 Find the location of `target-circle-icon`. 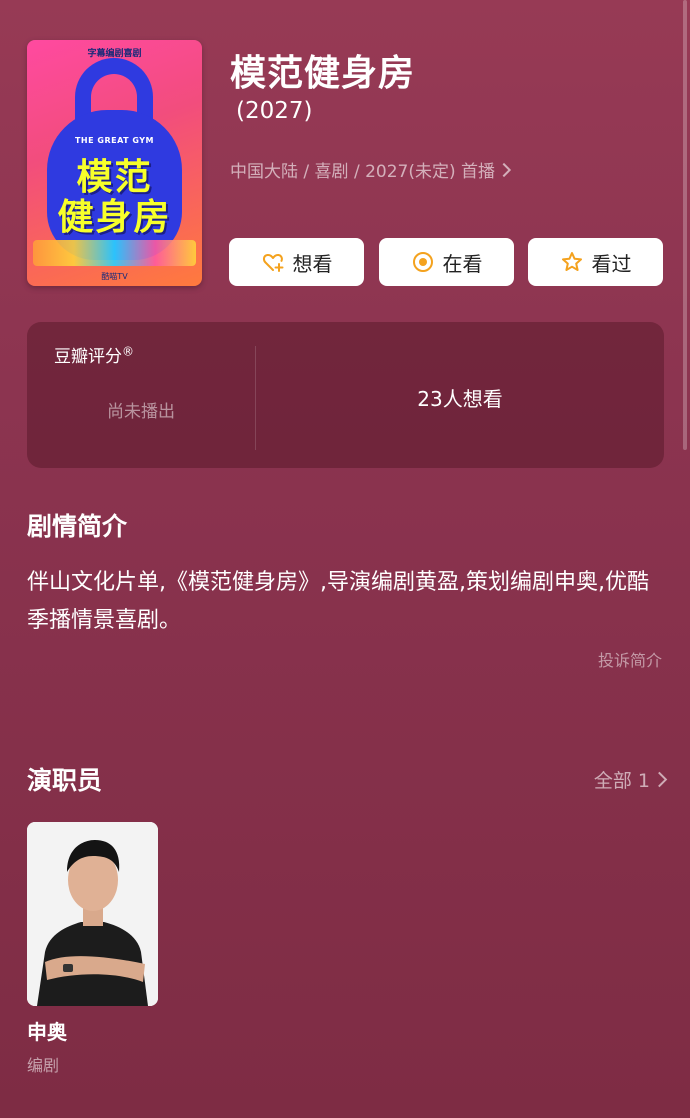

target-circle-icon is located at coordinates (423, 262).